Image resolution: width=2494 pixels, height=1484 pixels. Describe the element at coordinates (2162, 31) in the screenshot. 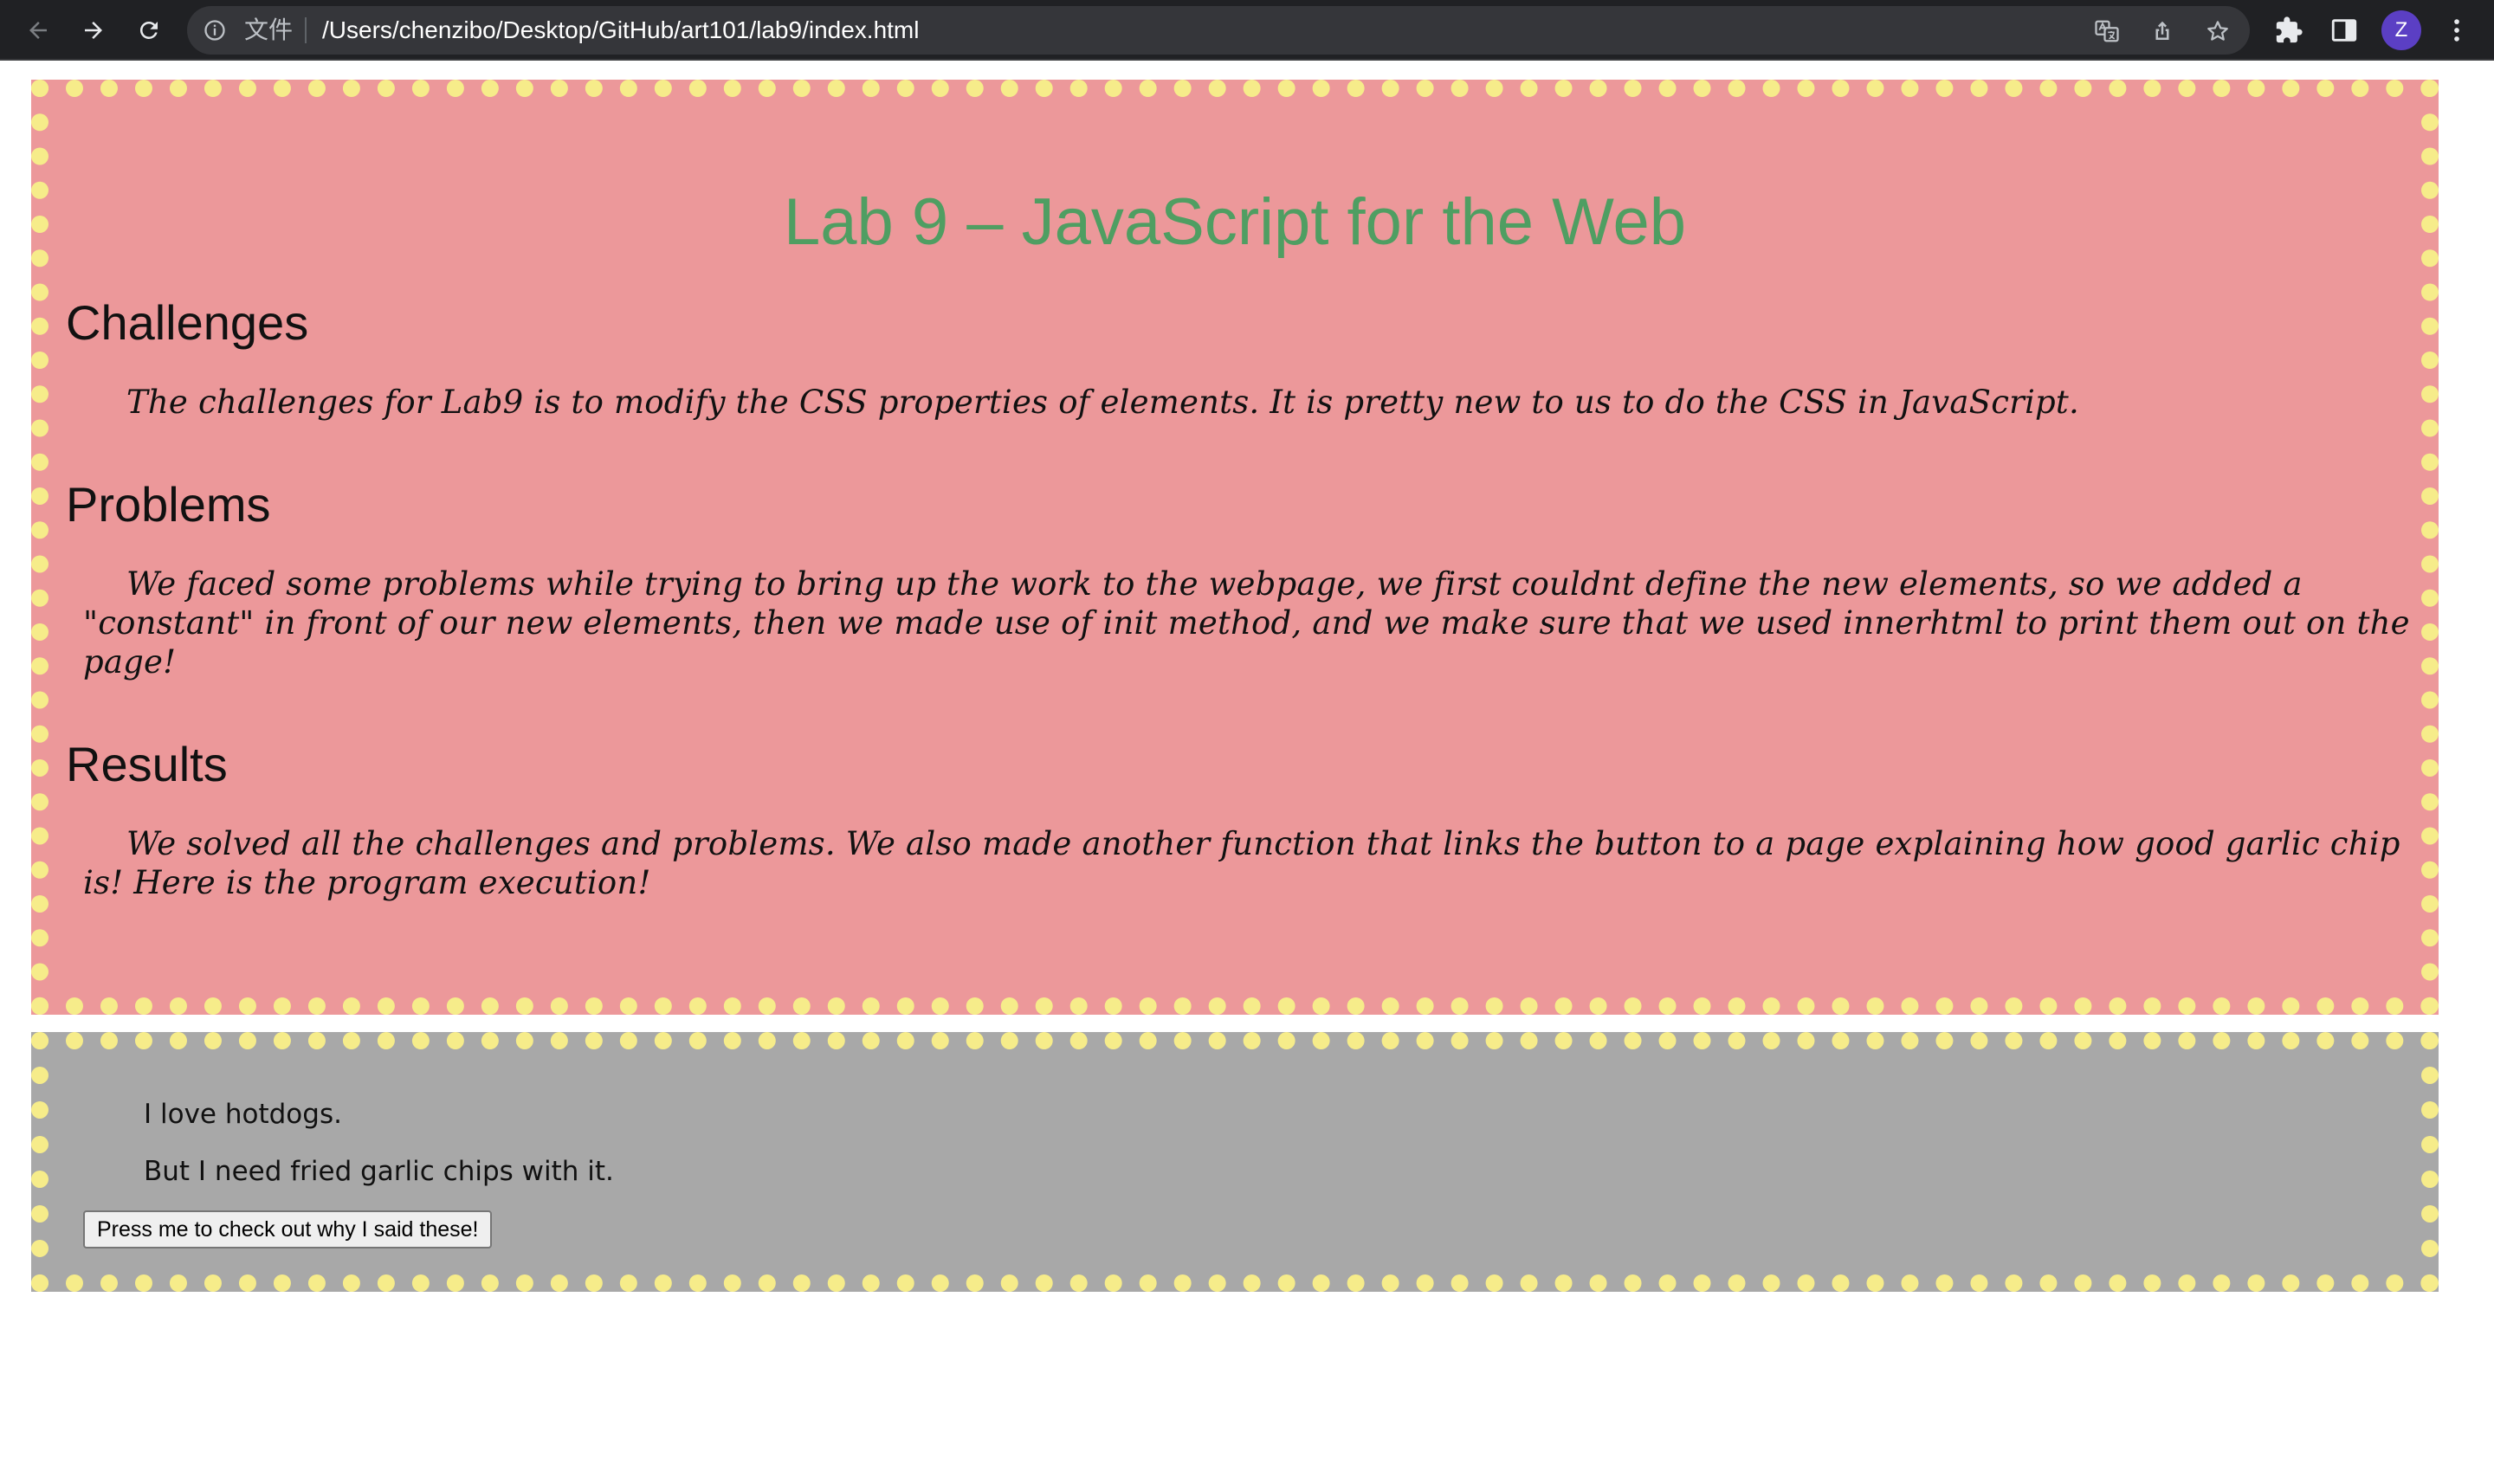

I see `share-icon` at that location.